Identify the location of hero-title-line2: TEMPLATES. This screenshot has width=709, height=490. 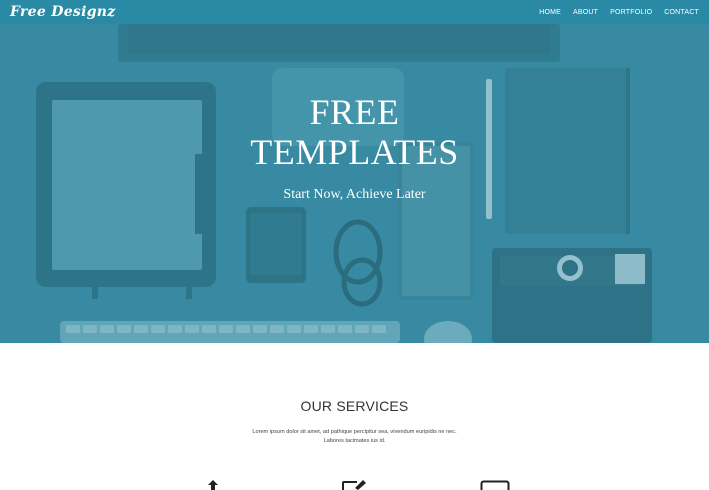
(354, 152).